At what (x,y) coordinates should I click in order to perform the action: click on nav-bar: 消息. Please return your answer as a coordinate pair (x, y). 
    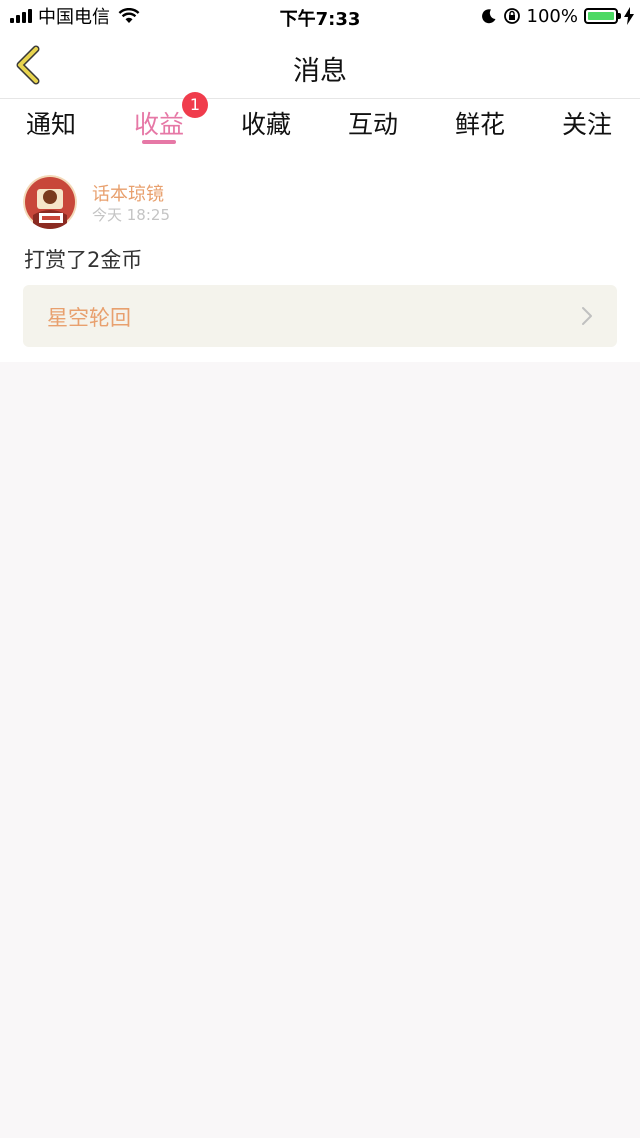
    Looking at the image, I should click on (320, 65).